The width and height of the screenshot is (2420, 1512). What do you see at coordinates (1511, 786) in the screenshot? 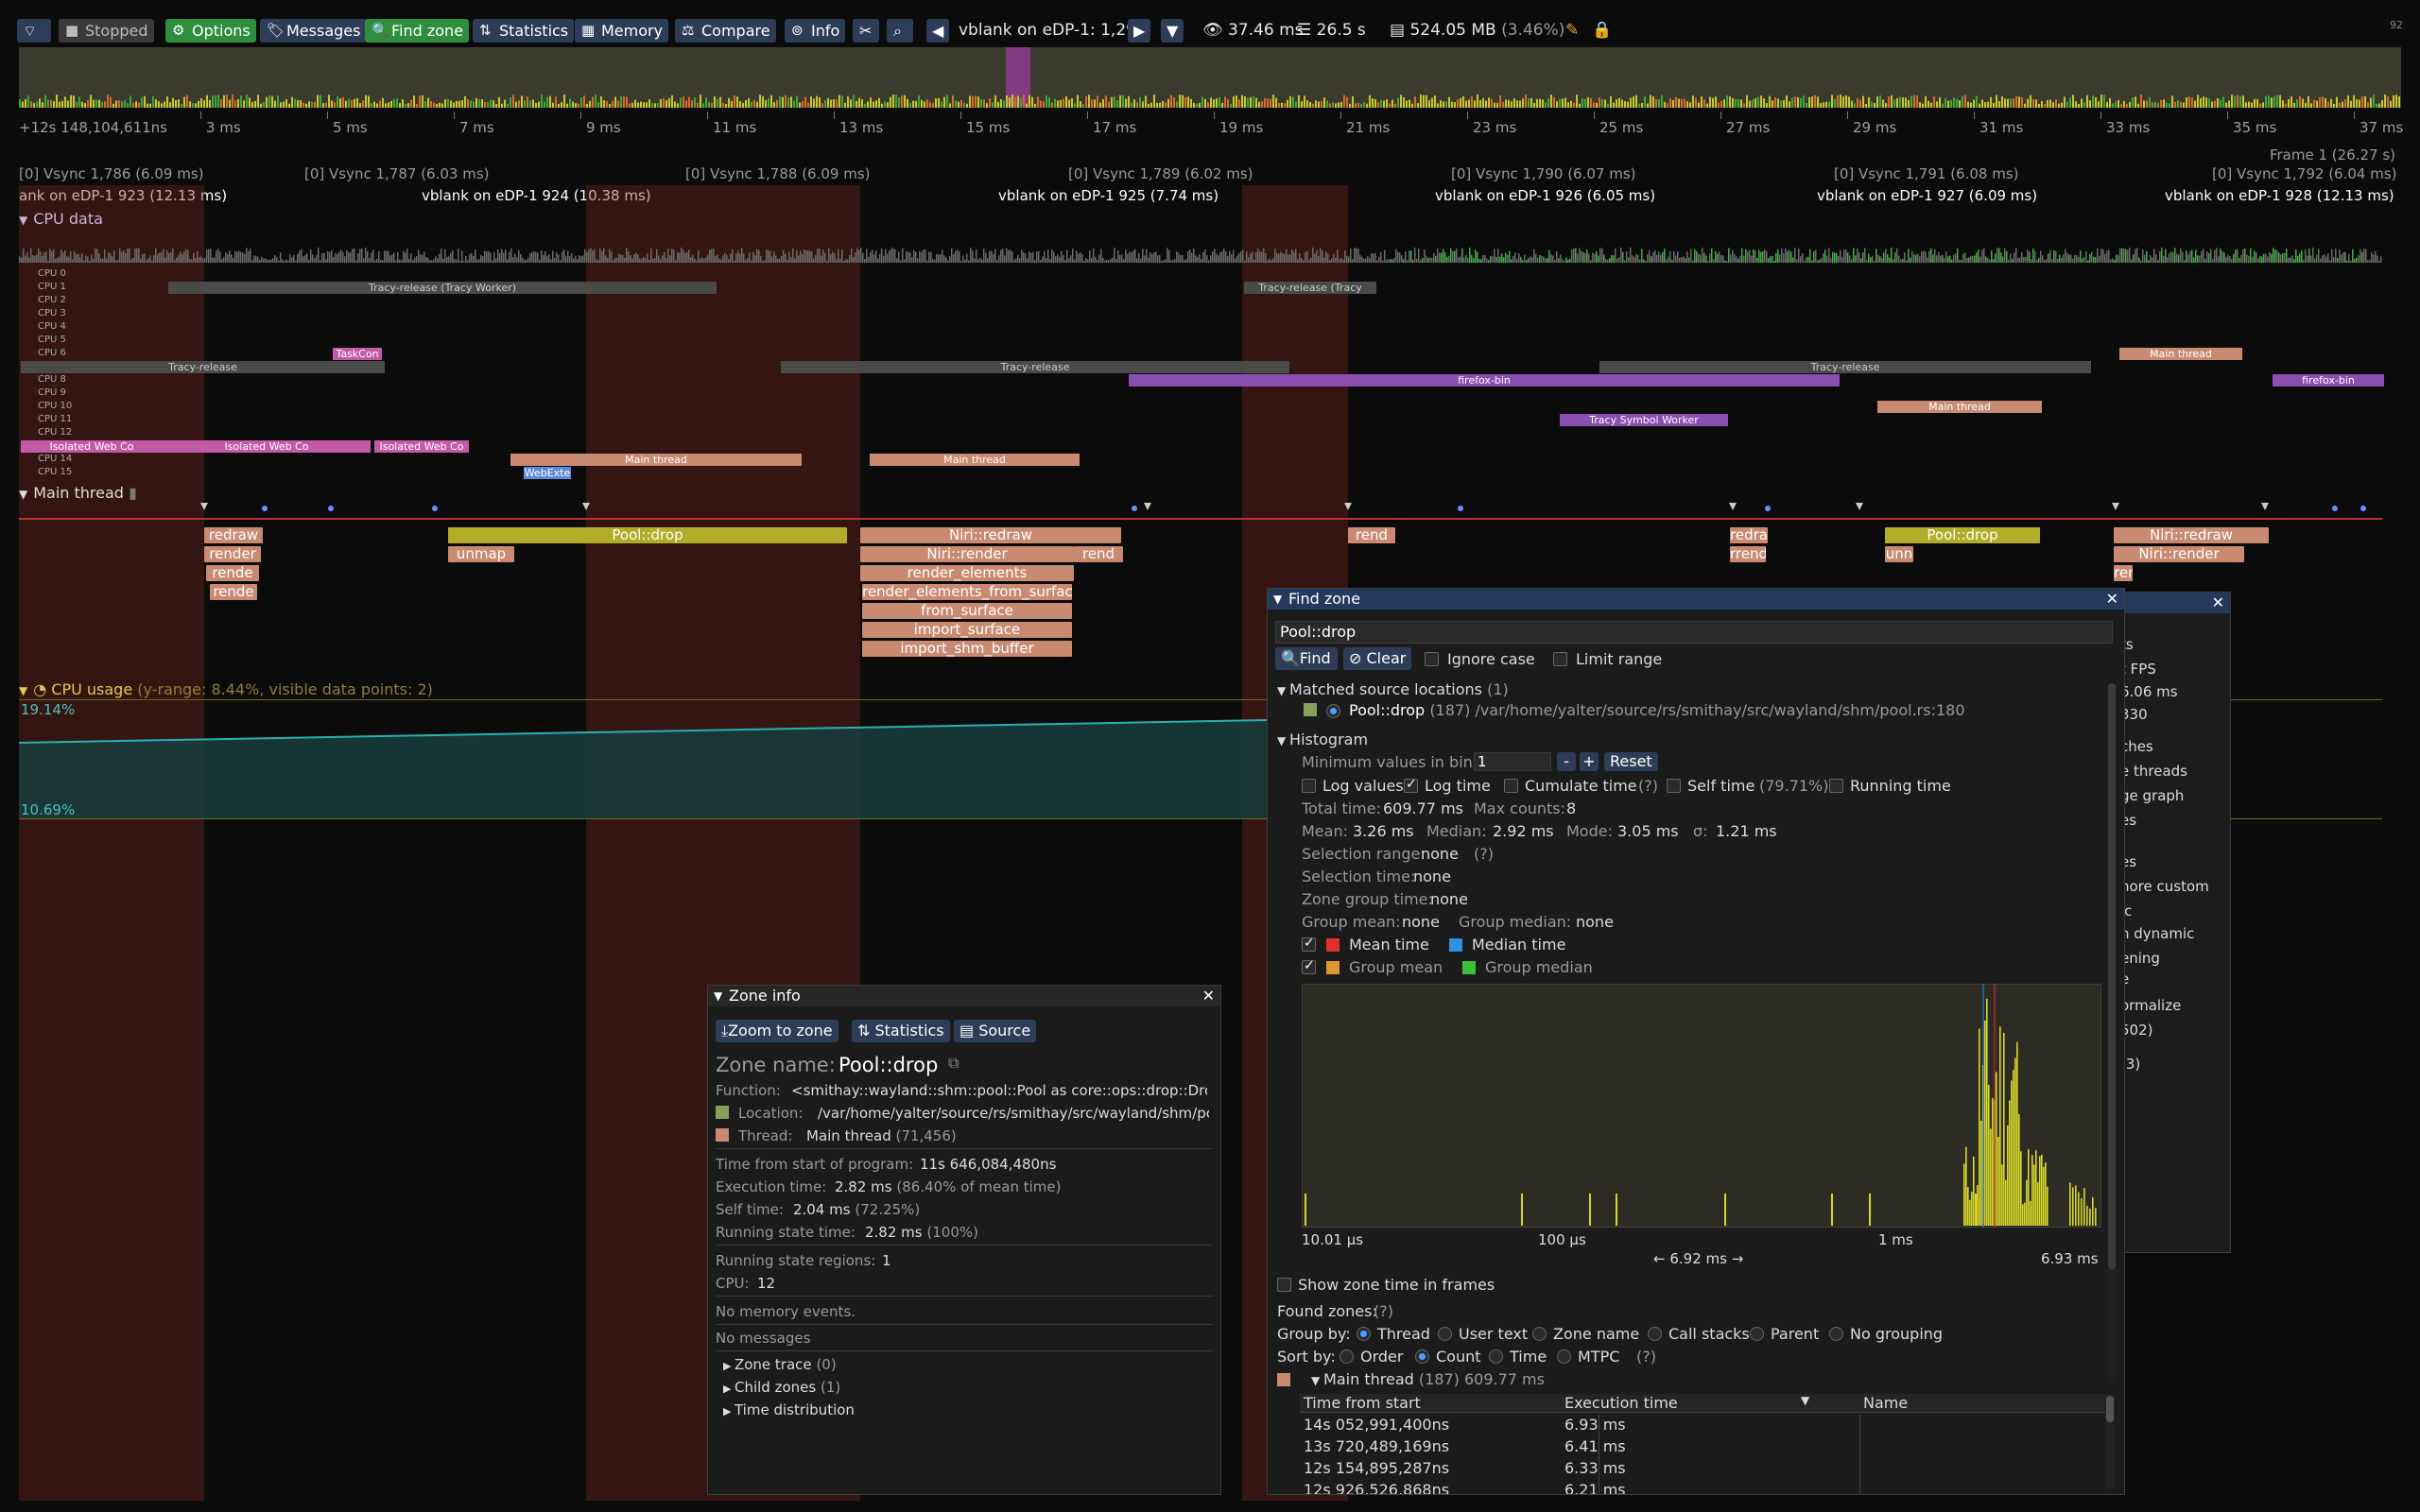
I see `cumulate-time-checkbox` at bounding box center [1511, 786].